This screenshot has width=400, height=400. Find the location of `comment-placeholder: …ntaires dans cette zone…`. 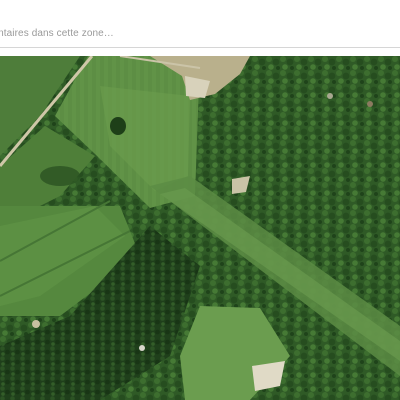

comment-placeholder: …ntaires dans cette zone… is located at coordinates (57, 33).